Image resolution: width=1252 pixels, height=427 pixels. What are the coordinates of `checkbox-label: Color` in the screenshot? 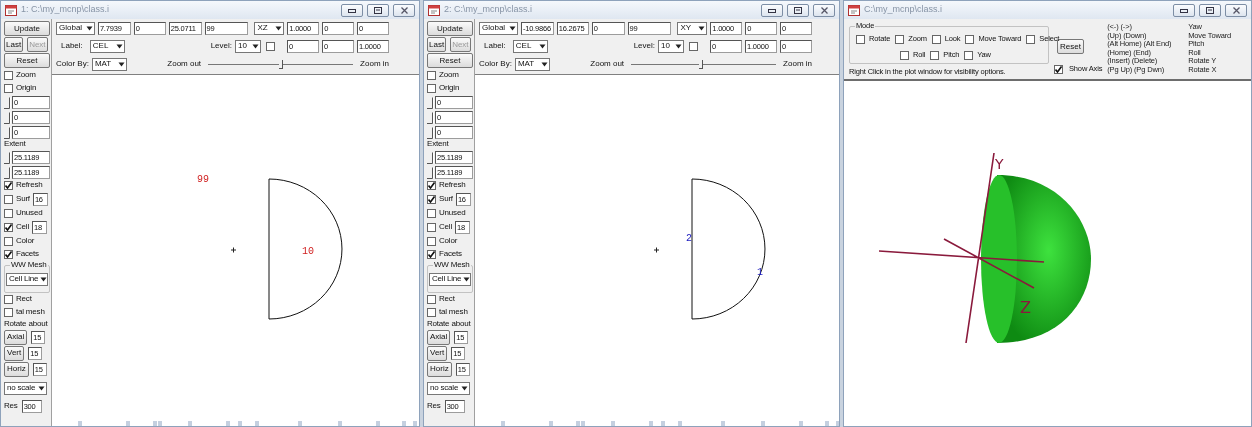 It's located at (448, 242).